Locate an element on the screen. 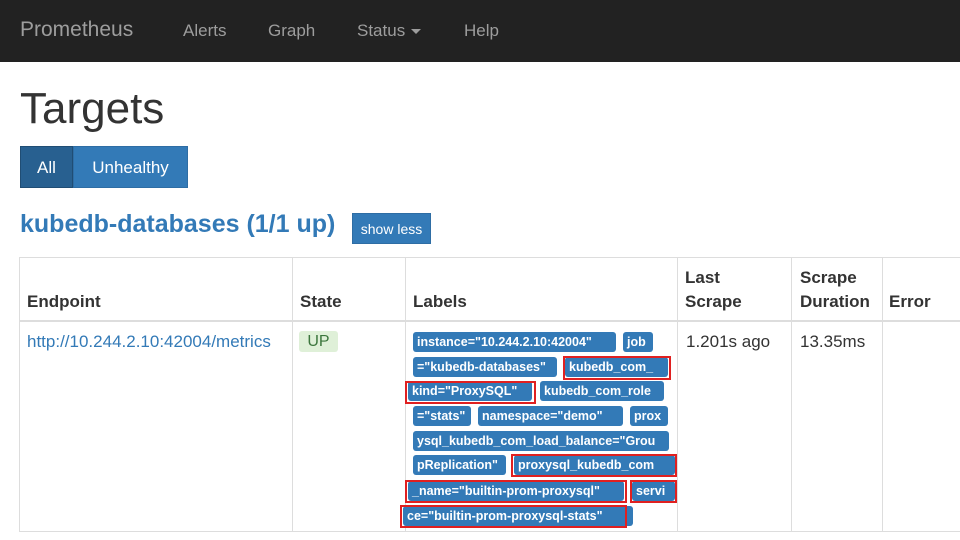 Image resolution: width=960 pixels, height=540 pixels. table-border-top is located at coordinates (489, 257).